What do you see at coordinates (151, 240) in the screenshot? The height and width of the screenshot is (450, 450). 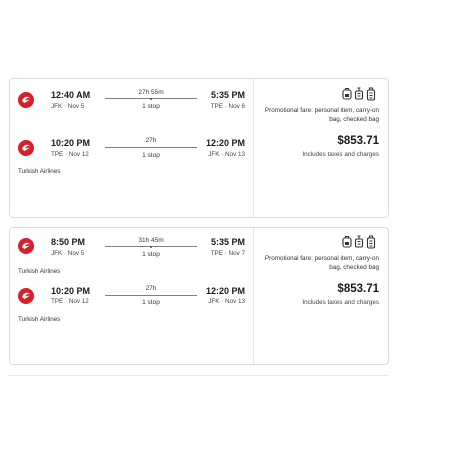 I see `flight-duration: 31h 45m` at bounding box center [151, 240].